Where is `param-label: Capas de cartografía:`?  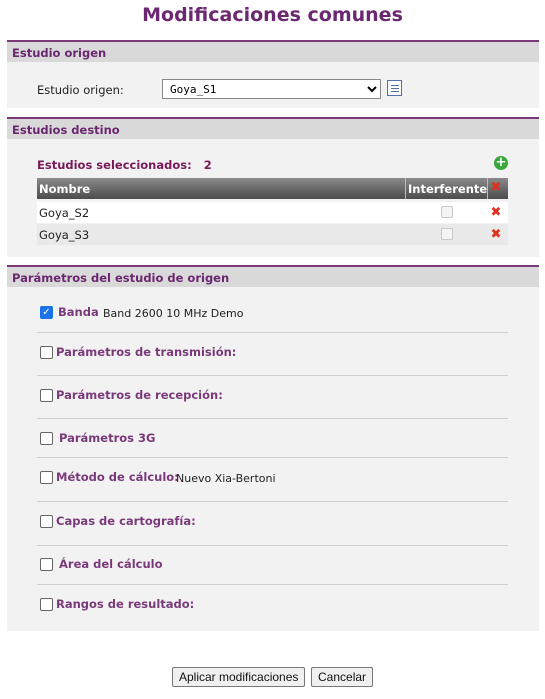 param-label: Capas de cartografía: is located at coordinates (126, 521).